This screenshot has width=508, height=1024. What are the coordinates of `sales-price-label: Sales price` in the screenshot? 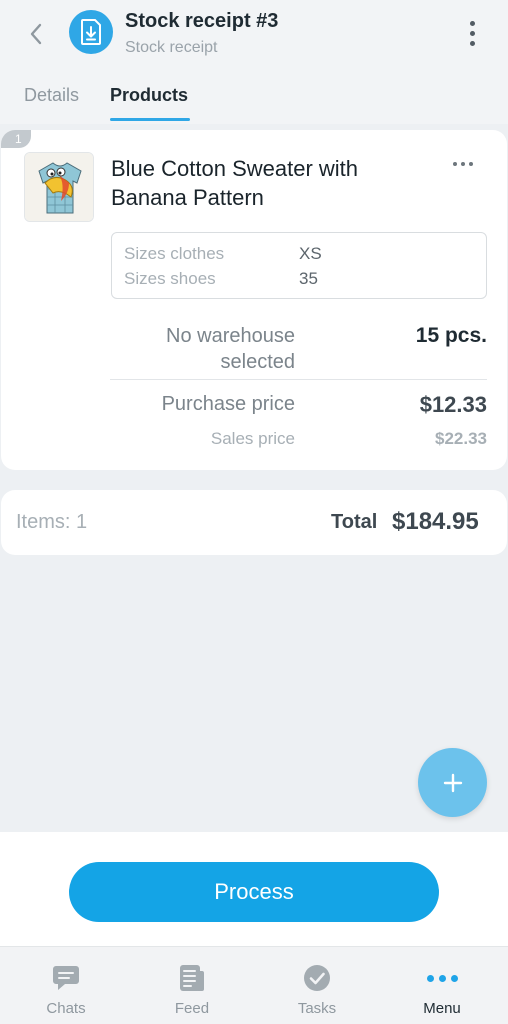 It's located at (252, 438).